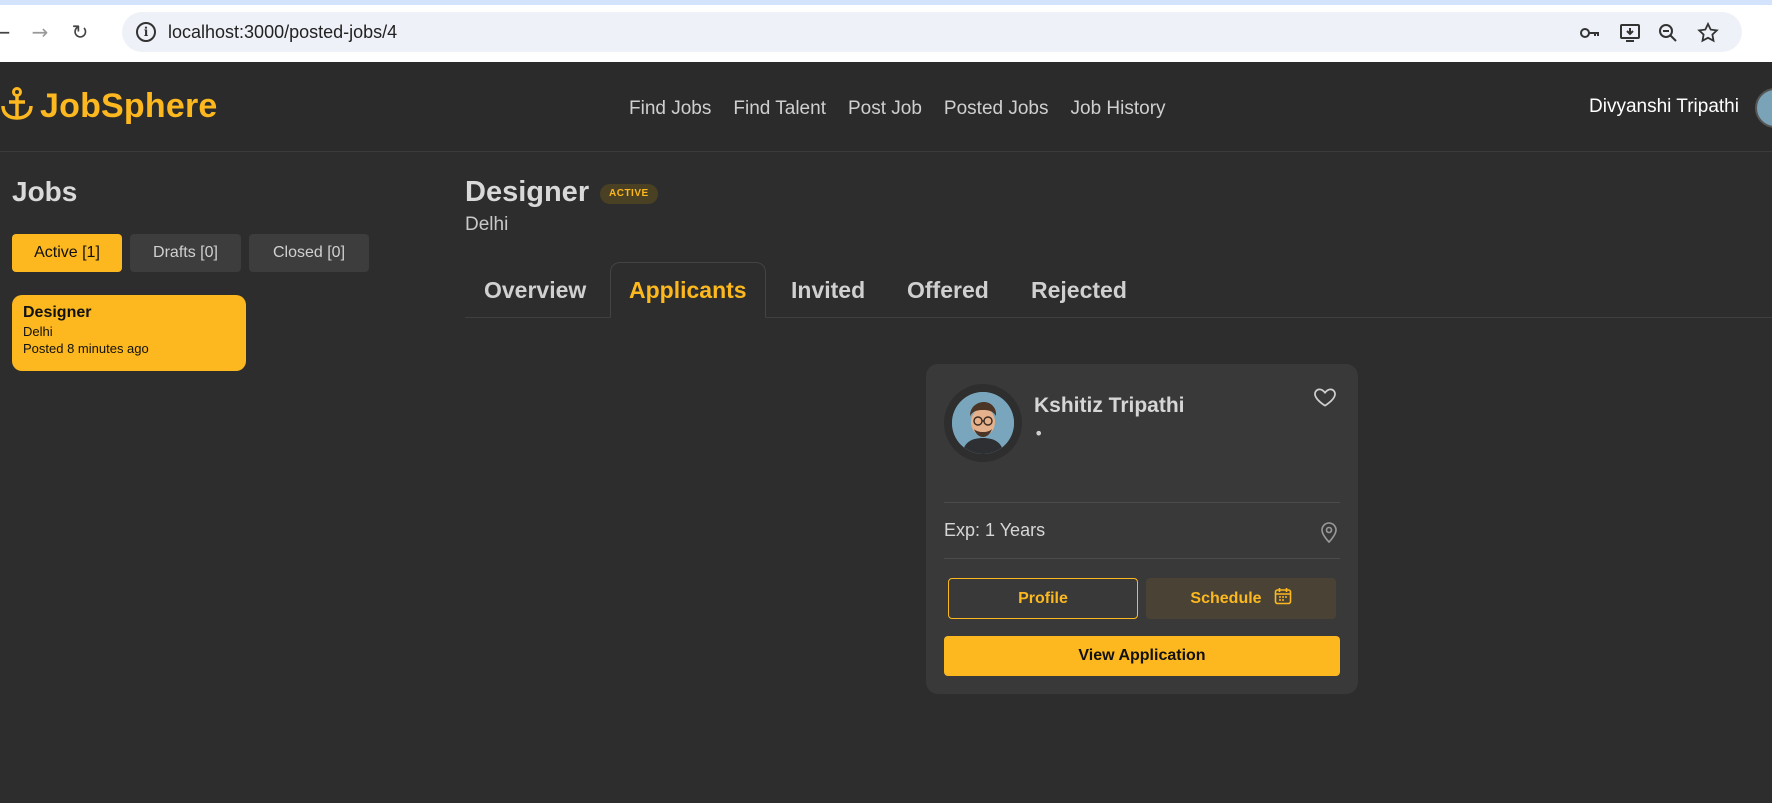 The height and width of the screenshot is (803, 1772). Describe the element at coordinates (40, 32) in the screenshot. I see `forward-icon: →` at that location.